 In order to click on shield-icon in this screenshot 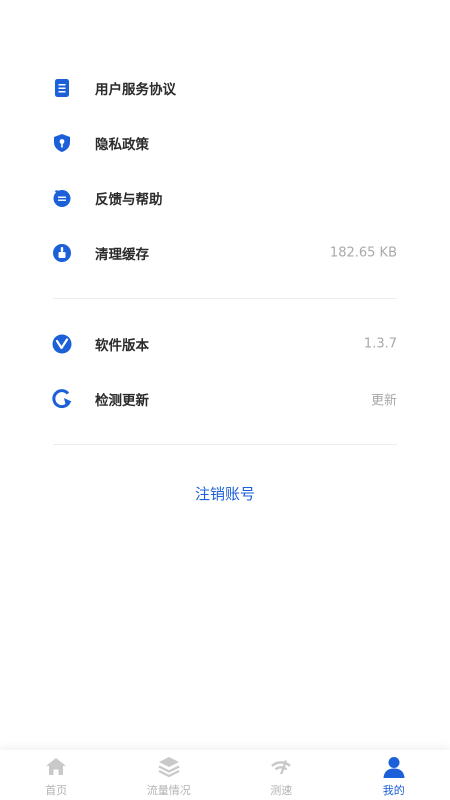, I will do `click(62, 143)`.